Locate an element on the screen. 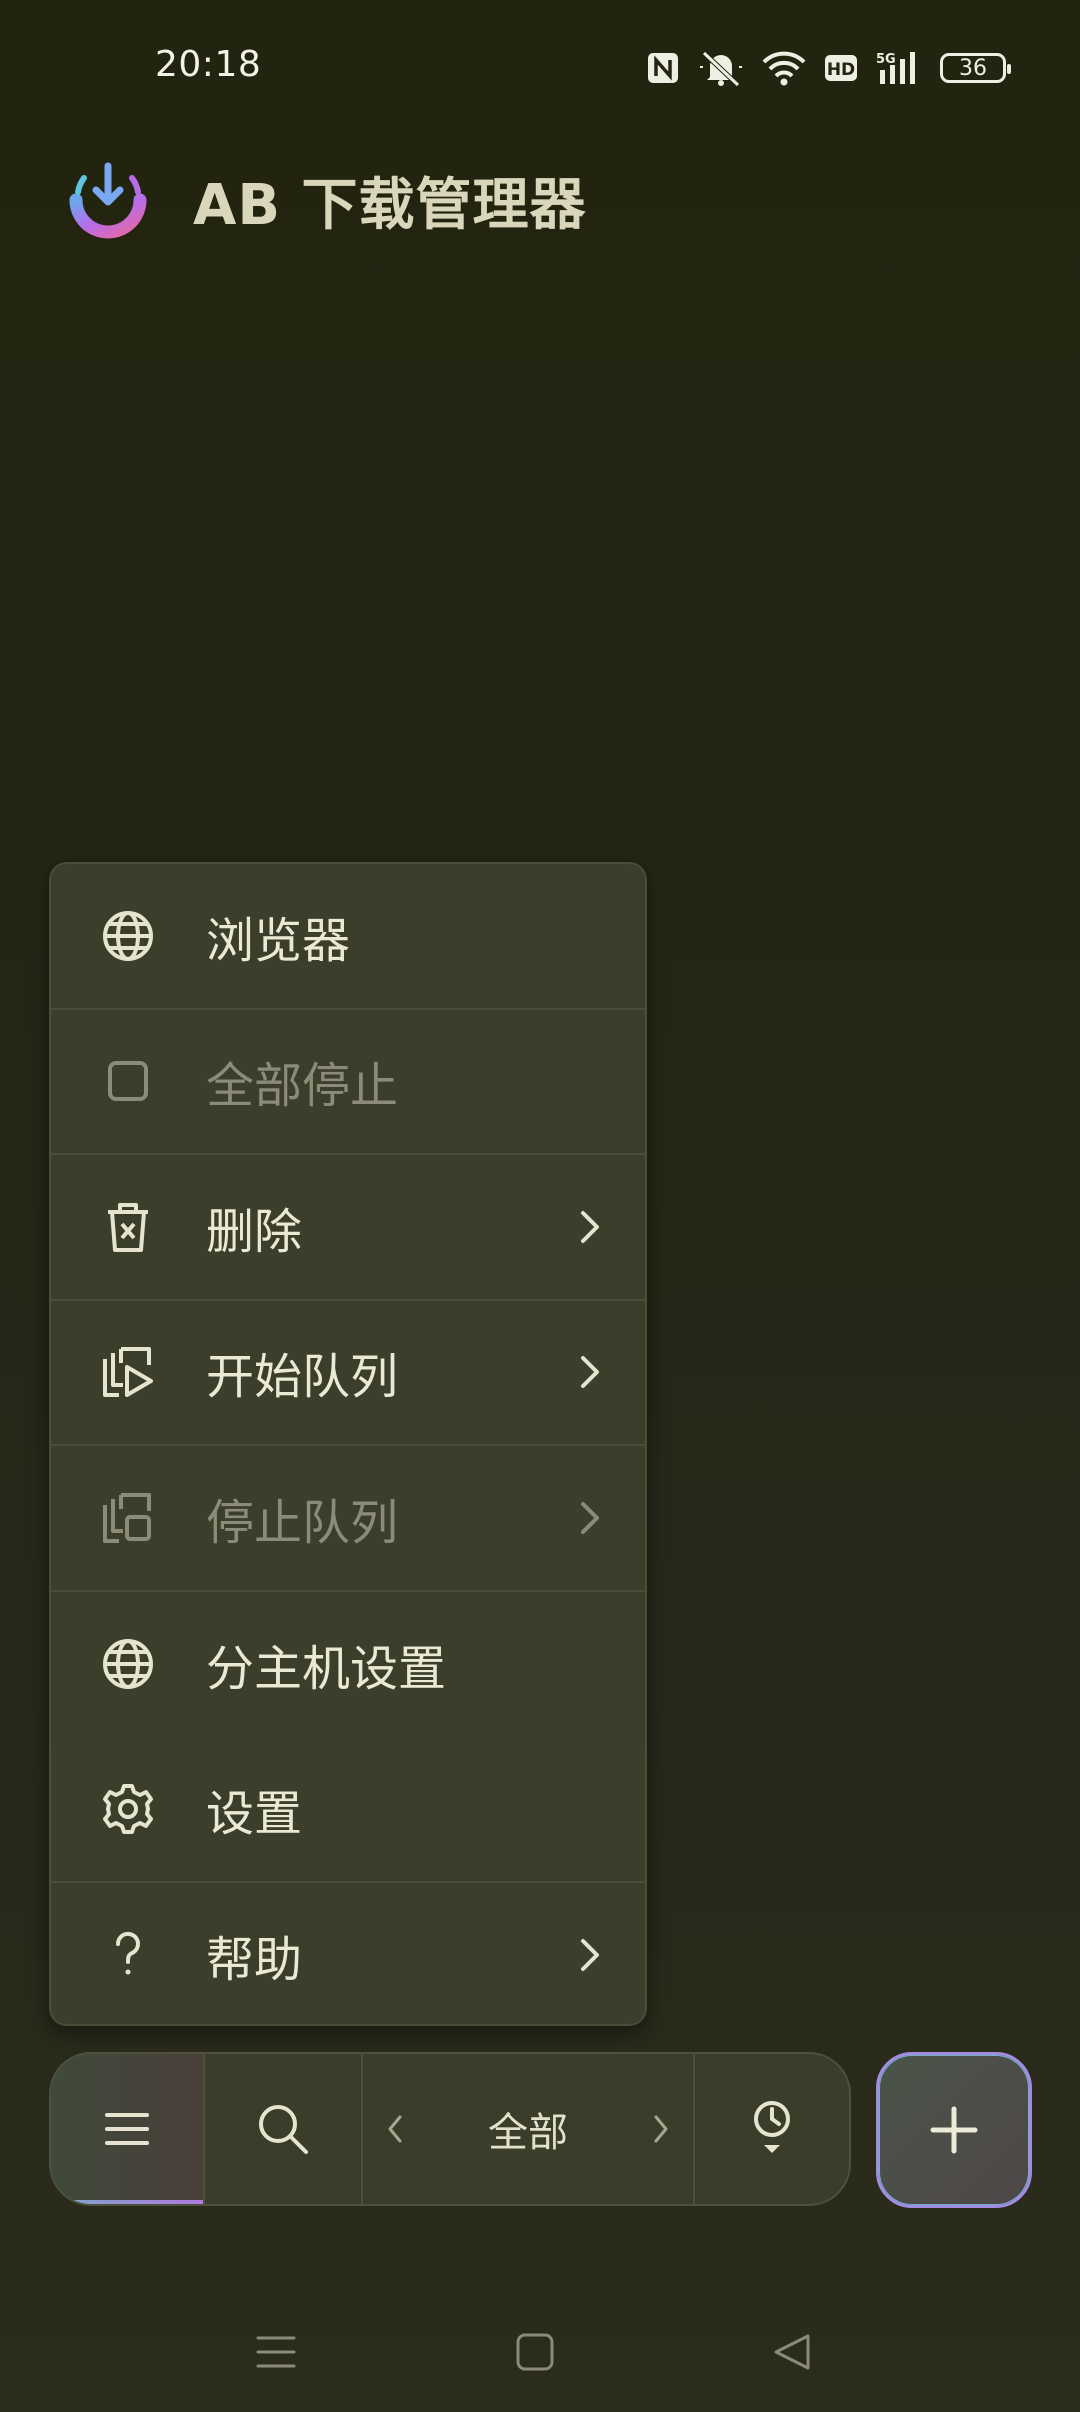 The image size is (1080, 2412). help-icon is located at coordinates (128, 1955).